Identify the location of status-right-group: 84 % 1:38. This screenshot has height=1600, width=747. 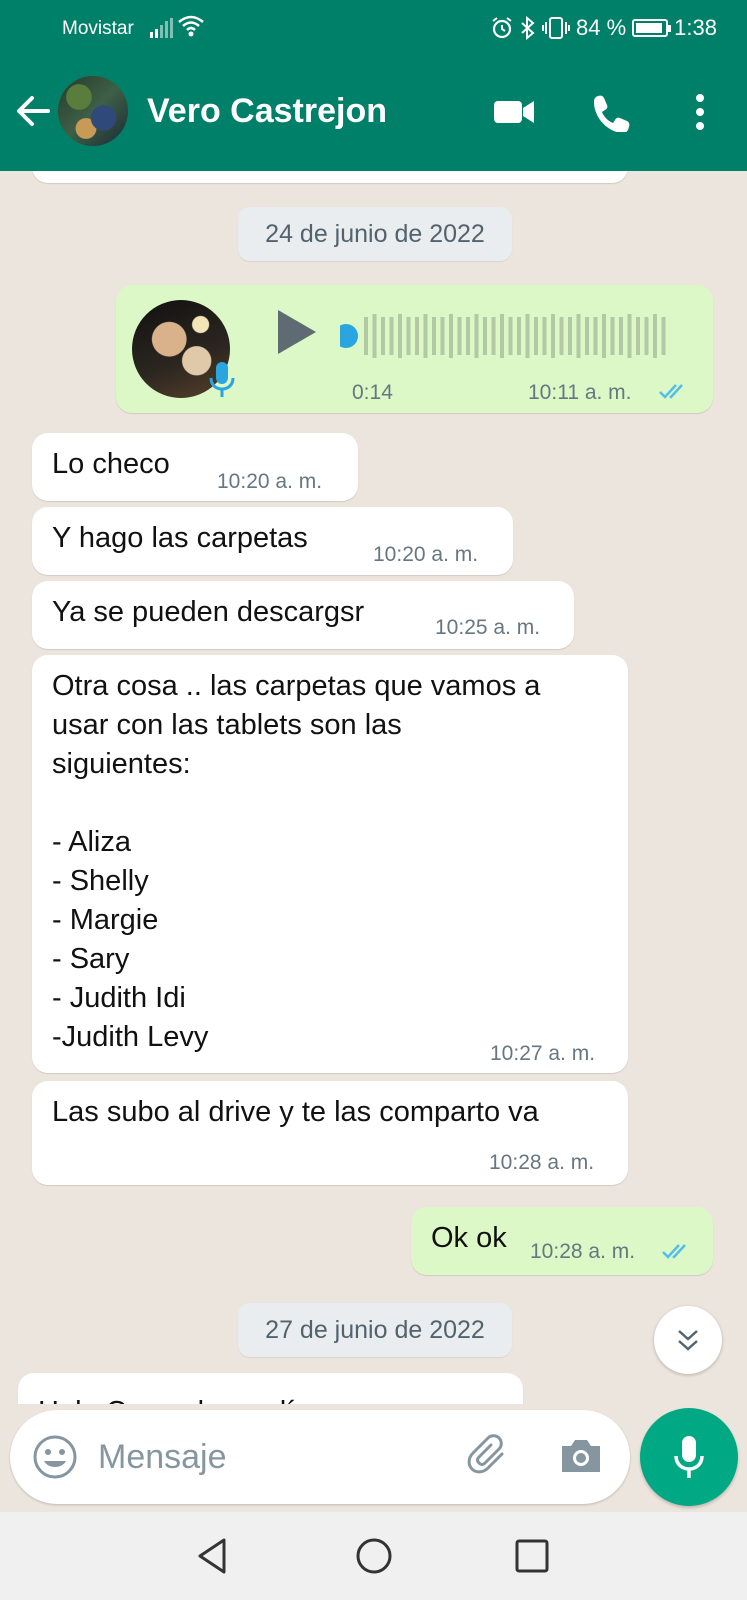
(603, 28).